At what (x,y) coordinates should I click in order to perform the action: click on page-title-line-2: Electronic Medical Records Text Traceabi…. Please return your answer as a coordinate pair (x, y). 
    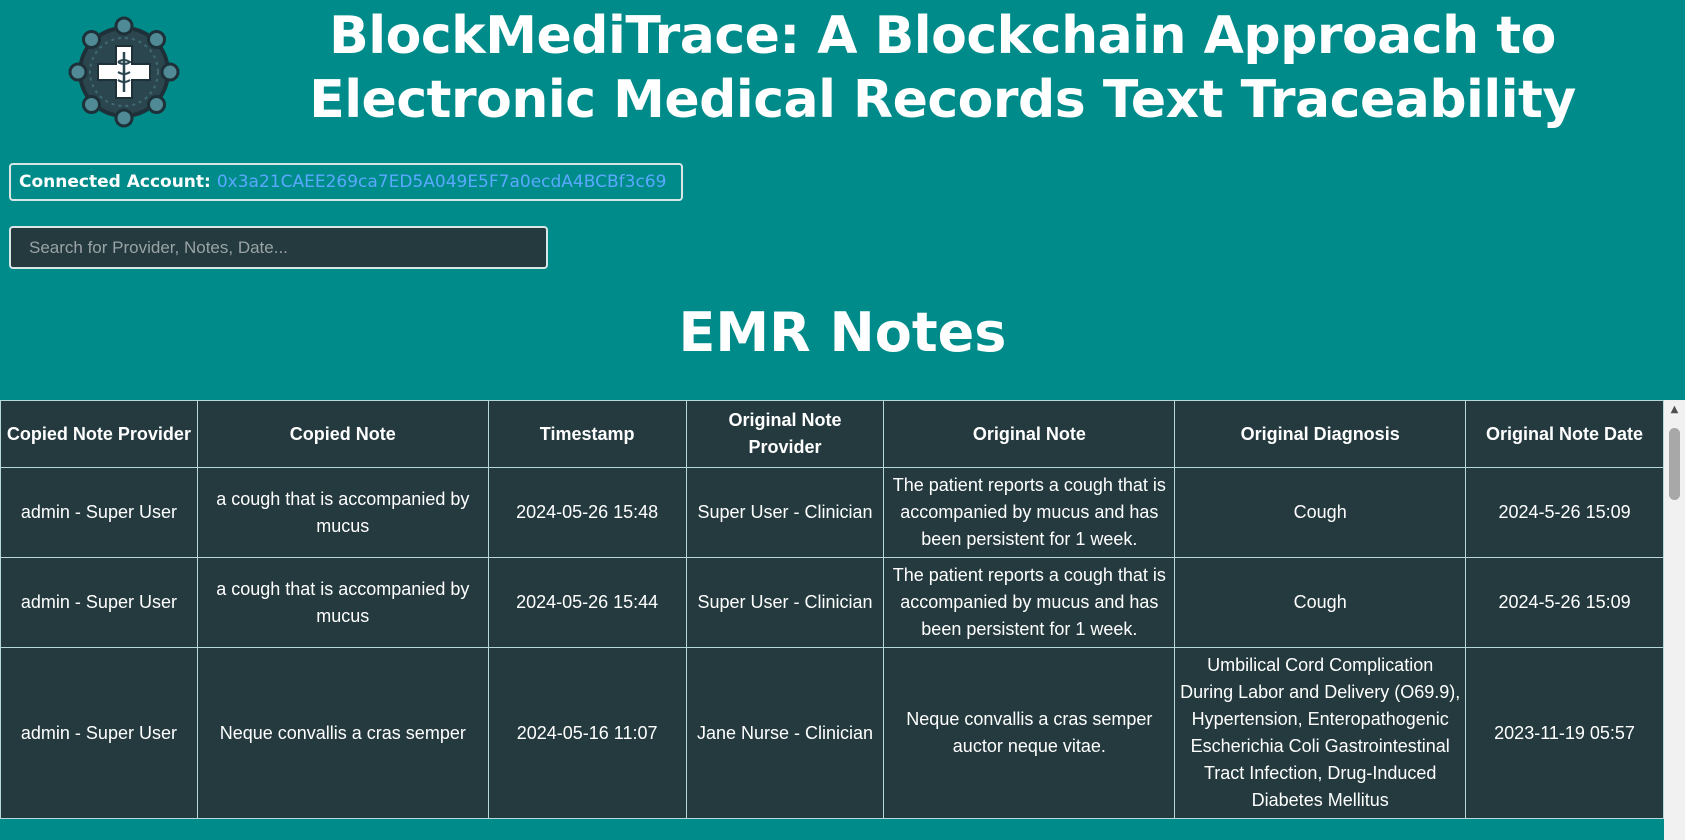
    Looking at the image, I should click on (942, 100).